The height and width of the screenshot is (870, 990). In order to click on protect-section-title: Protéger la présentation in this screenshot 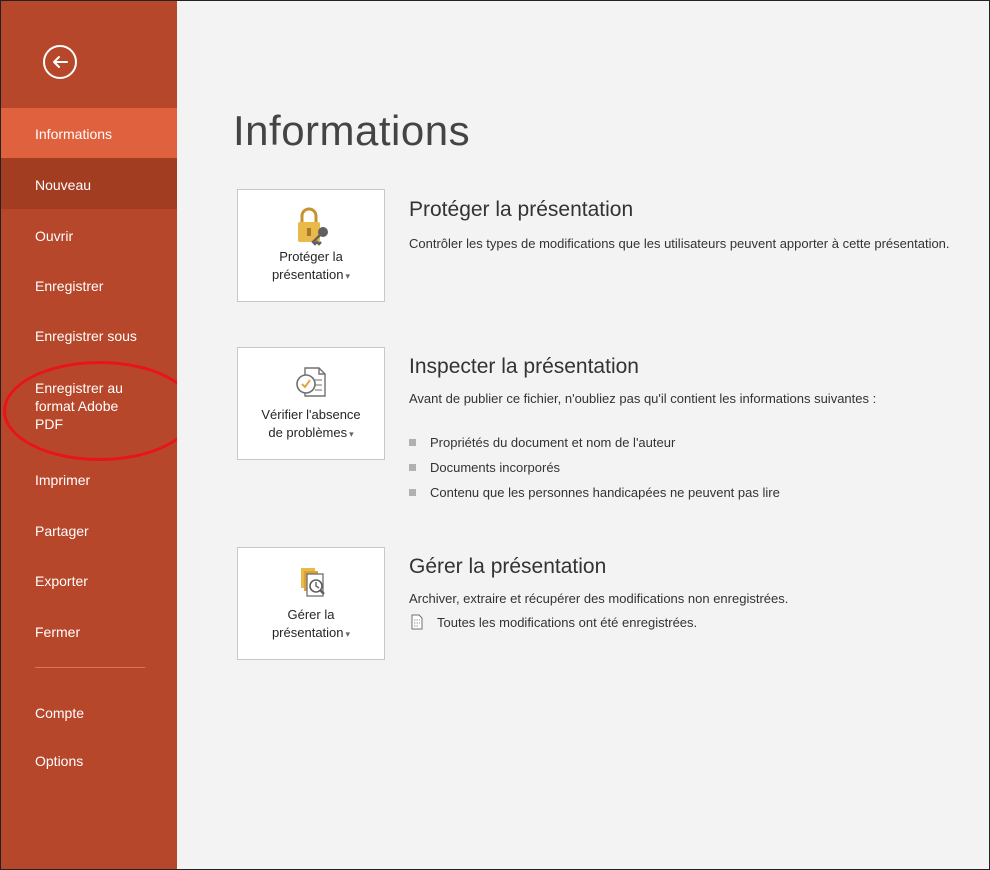, I will do `click(521, 209)`.